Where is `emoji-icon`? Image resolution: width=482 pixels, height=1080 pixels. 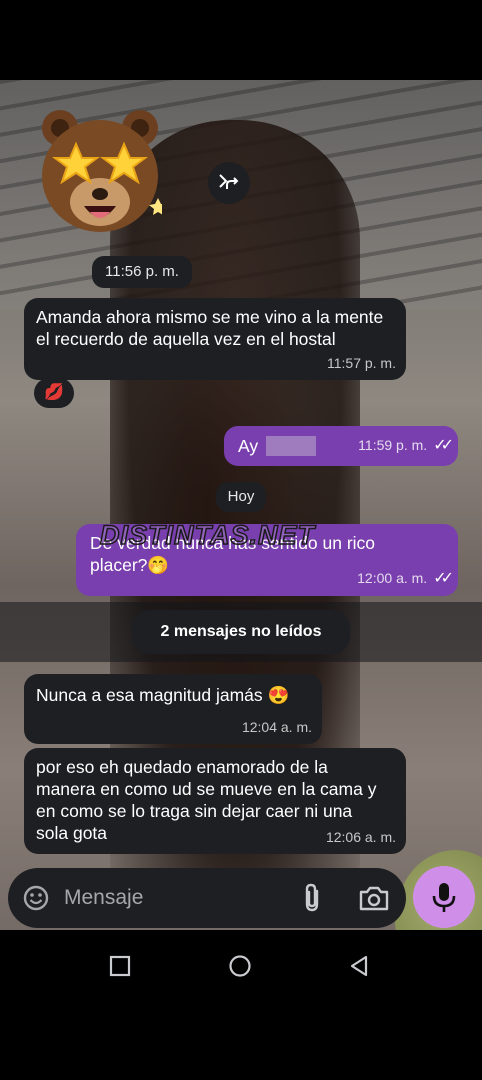
emoji-icon is located at coordinates (36, 898).